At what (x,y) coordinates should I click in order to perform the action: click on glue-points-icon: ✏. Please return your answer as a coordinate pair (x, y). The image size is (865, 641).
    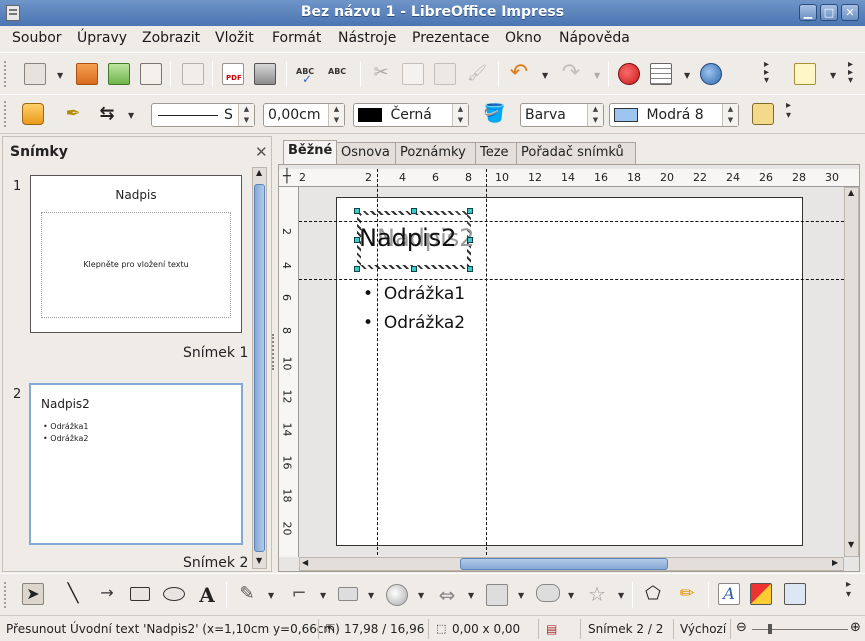
    Looking at the image, I should click on (687, 594).